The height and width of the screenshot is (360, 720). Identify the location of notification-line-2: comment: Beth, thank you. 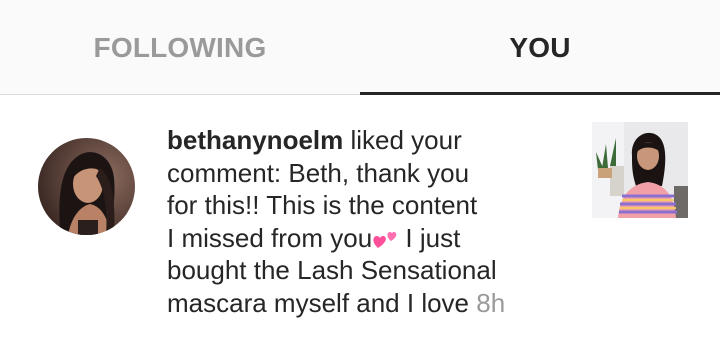
(318, 172).